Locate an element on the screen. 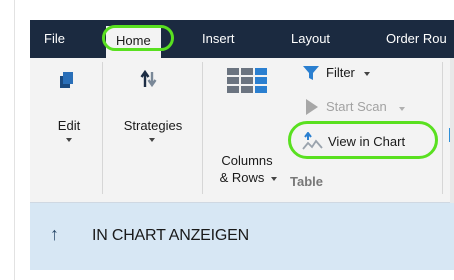 The width and height of the screenshot is (454, 280). tab-file: File is located at coordinates (54, 39).